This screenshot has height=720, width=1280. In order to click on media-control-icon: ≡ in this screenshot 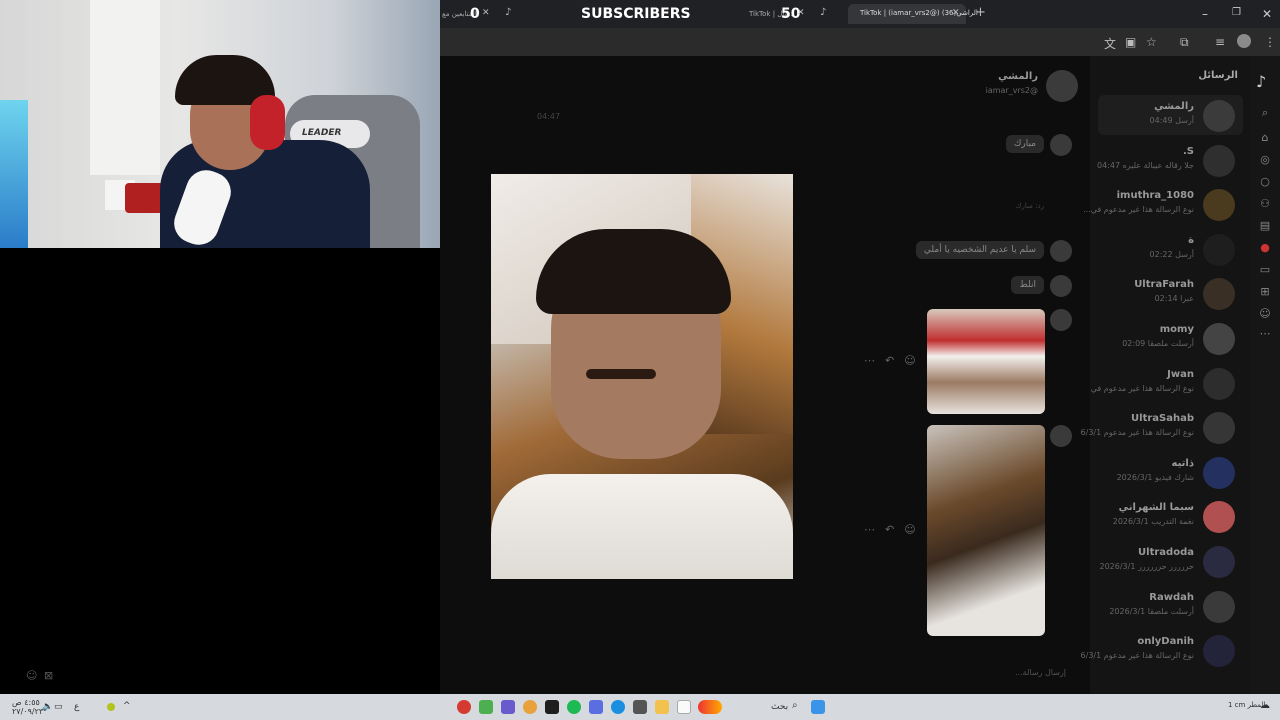, I will do `click(1220, 42)`.